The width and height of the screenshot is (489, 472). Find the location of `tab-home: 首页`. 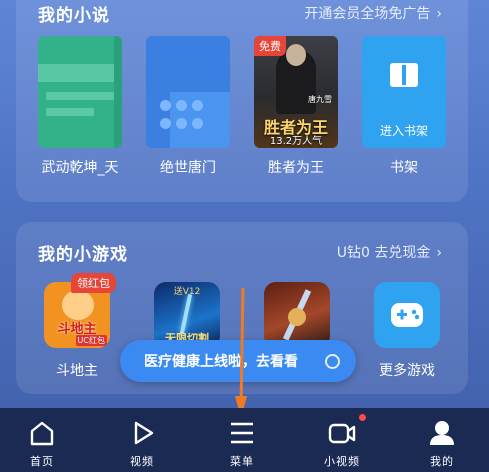

tab-home: 首页 is located at coordinates (42, 440).